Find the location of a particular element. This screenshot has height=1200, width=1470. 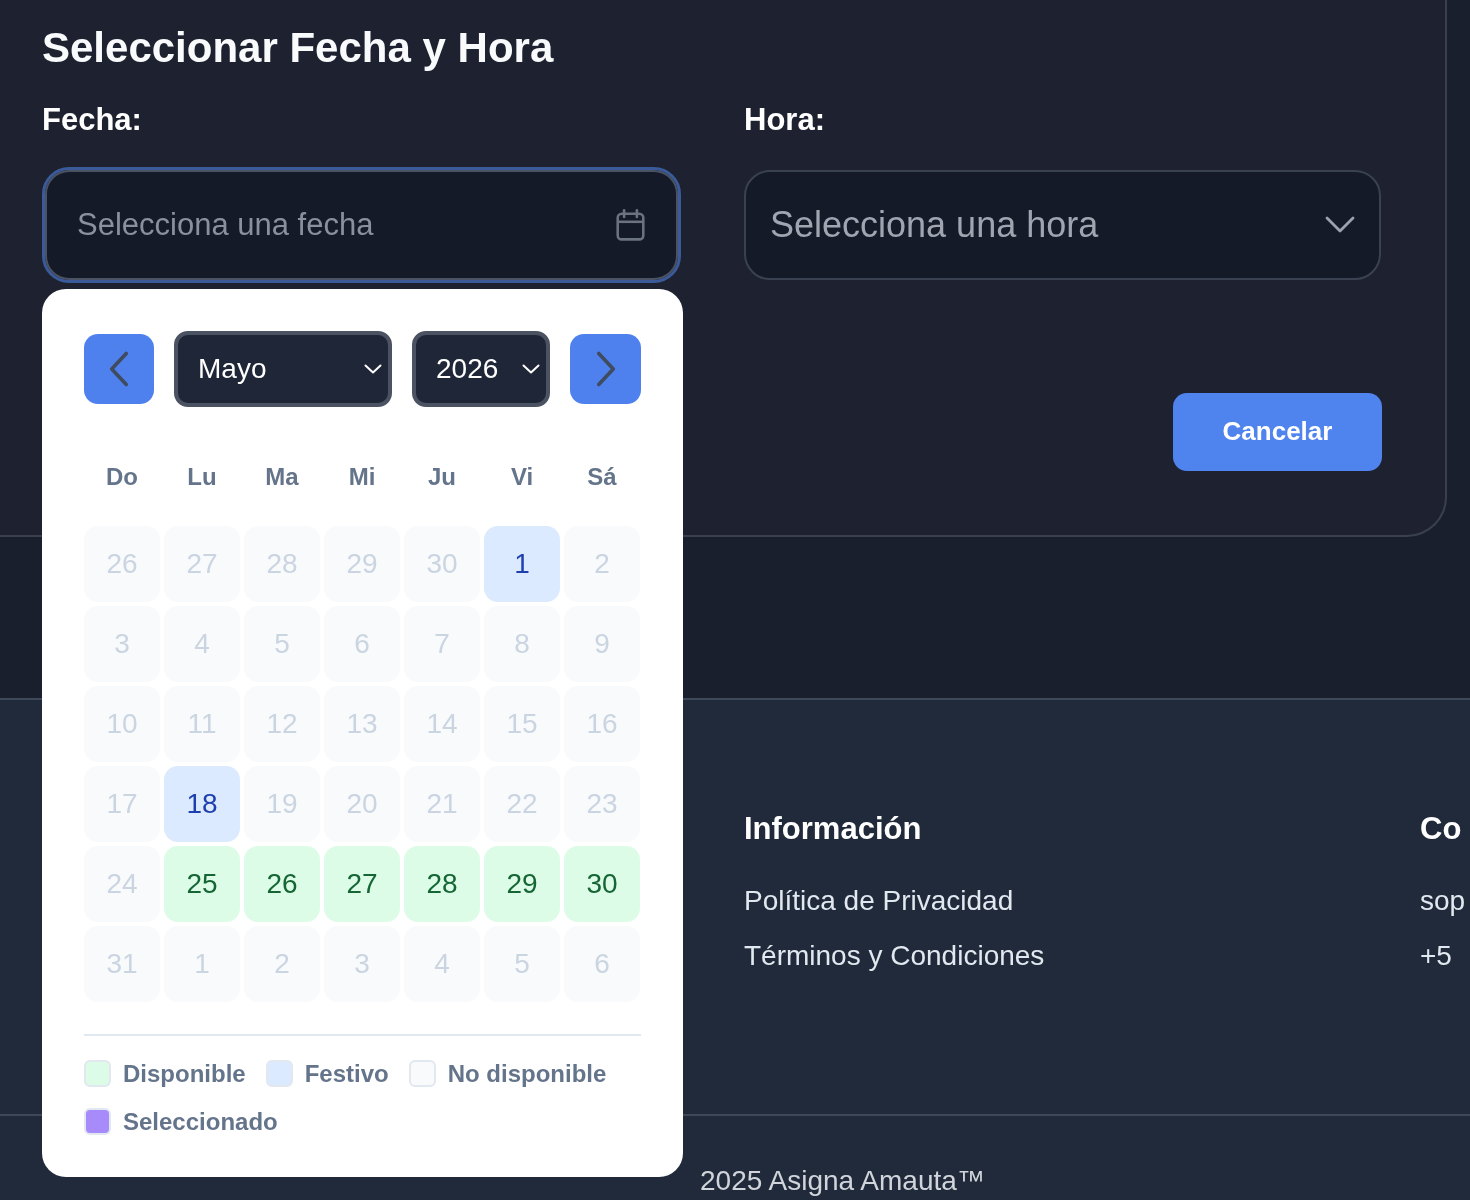

next-month-button is located at coordinates (605, 369).